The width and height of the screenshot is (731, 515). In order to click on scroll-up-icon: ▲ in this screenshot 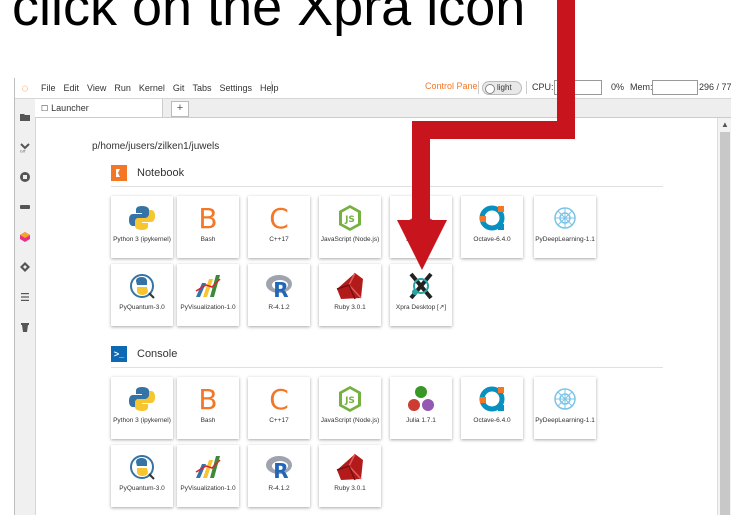, I will do `click(725, 124)`.